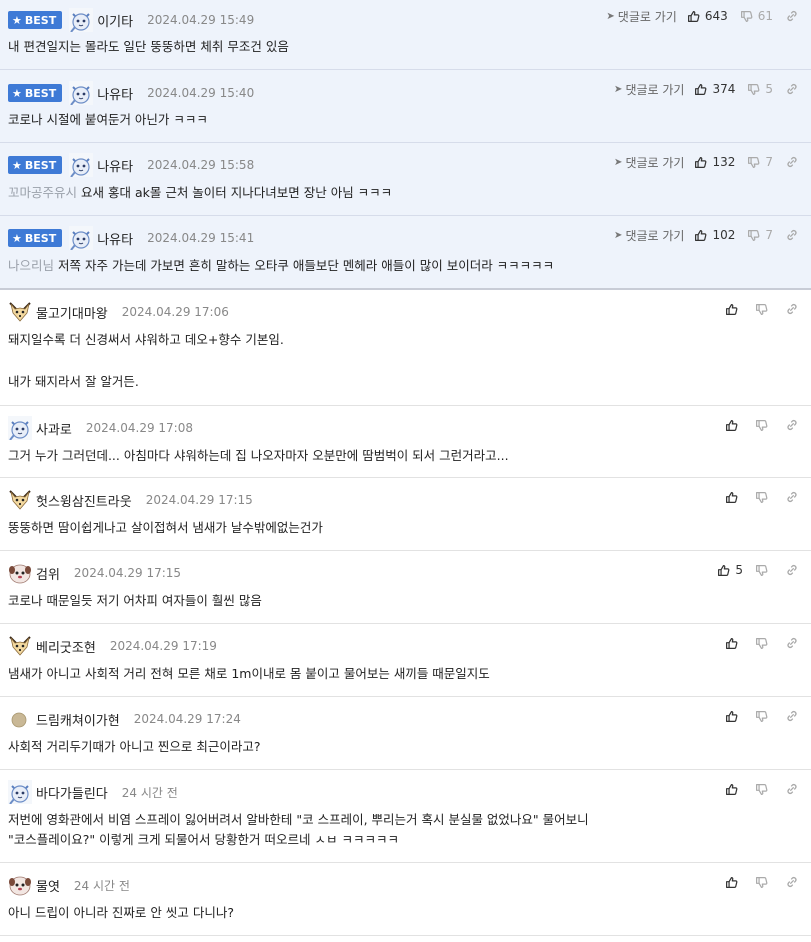  What do you see at coordinates (756, 16) in the screenshot?
I see `downvote-button: 61` at bounding box center [756, 16].